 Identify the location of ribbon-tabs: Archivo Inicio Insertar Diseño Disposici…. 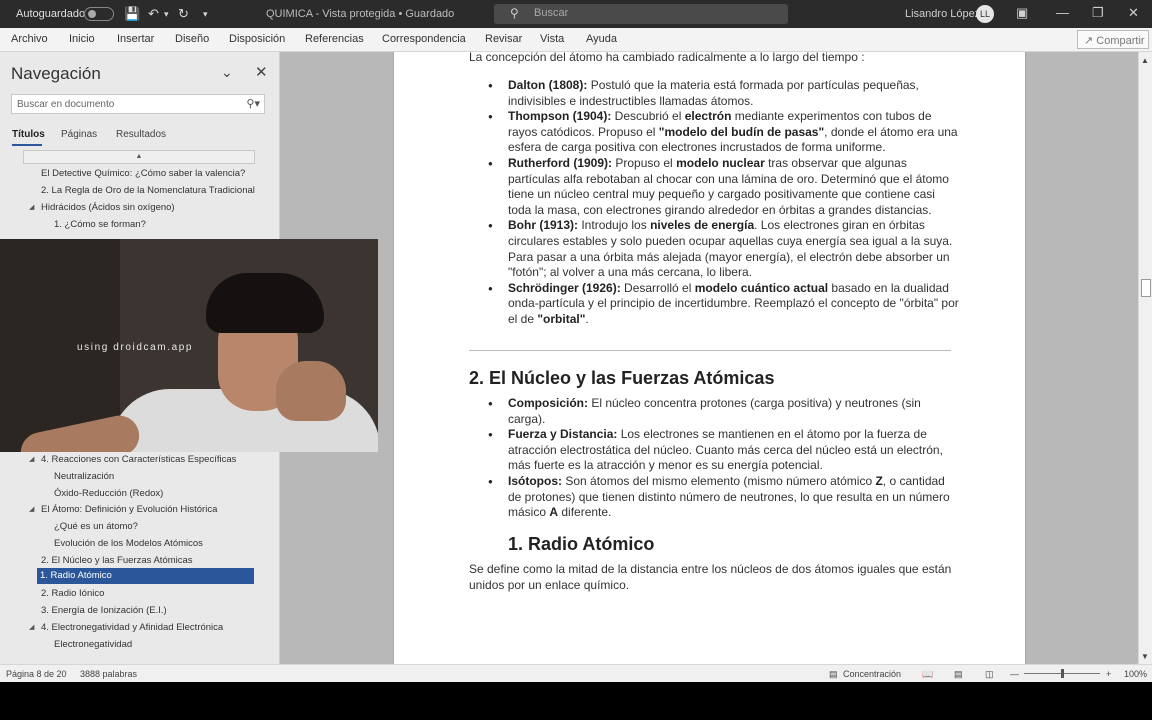
(576, 40).